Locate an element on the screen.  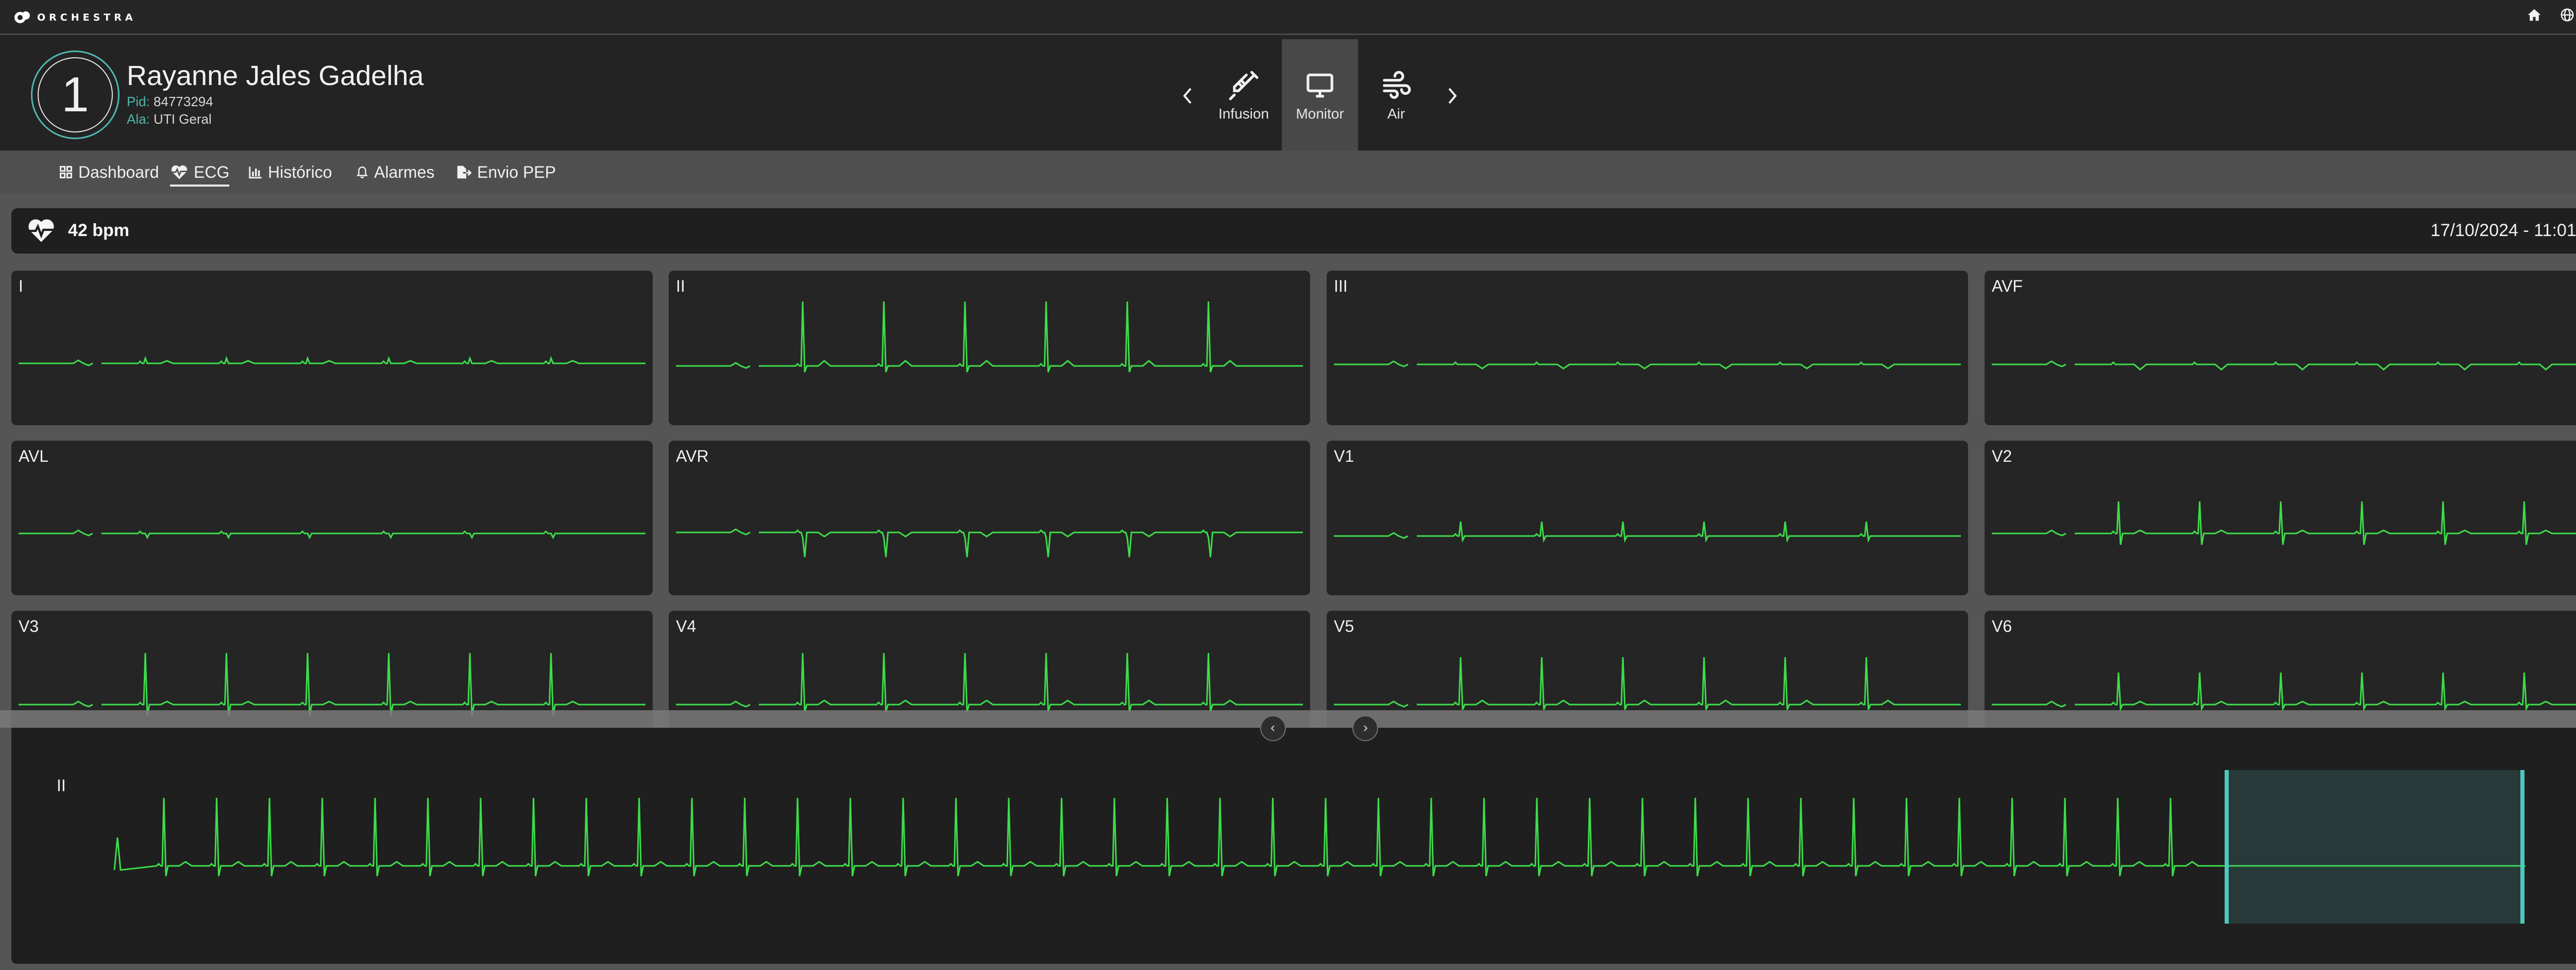
previous-device-button is located at coordinates (1188, 96).